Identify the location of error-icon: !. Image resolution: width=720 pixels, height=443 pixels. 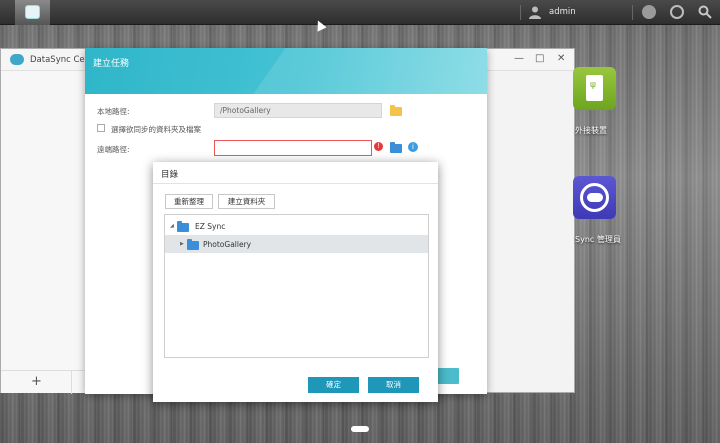
(378, 146).